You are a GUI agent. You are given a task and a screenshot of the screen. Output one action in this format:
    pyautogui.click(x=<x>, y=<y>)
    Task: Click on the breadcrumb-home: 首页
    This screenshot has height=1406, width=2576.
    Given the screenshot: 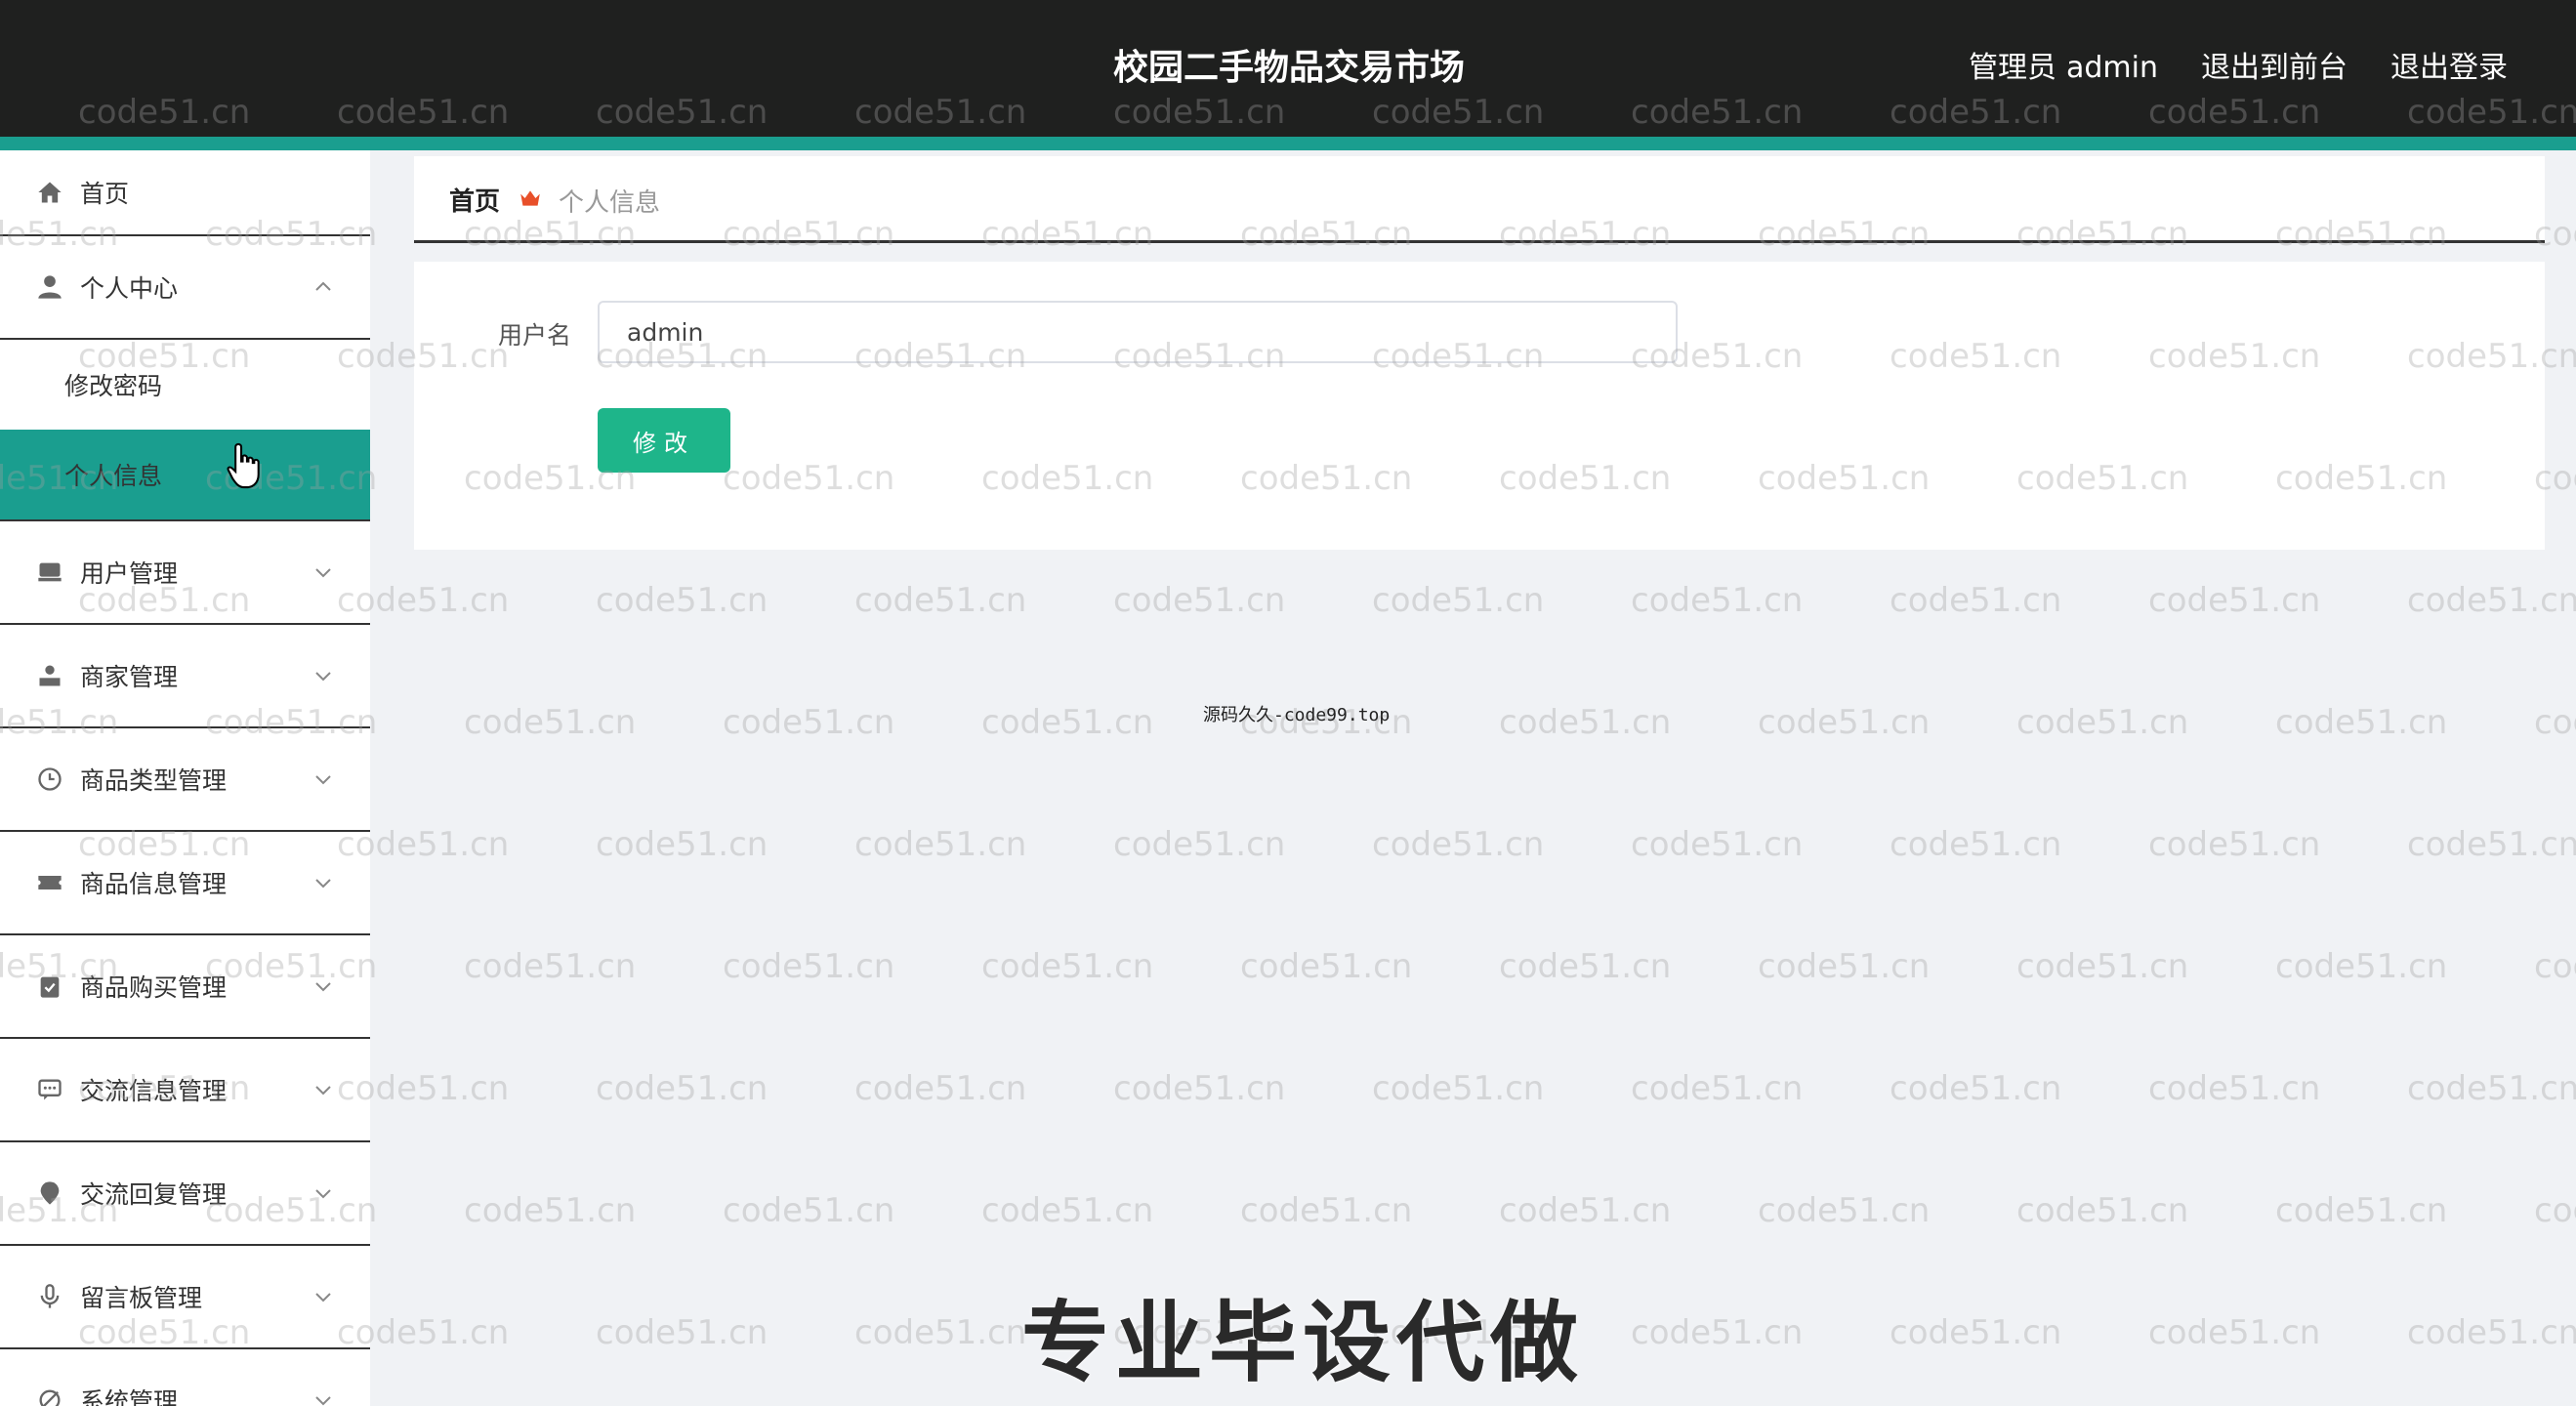 What is the action you would take?
    pyautogui.click(x=475, y=200)
    